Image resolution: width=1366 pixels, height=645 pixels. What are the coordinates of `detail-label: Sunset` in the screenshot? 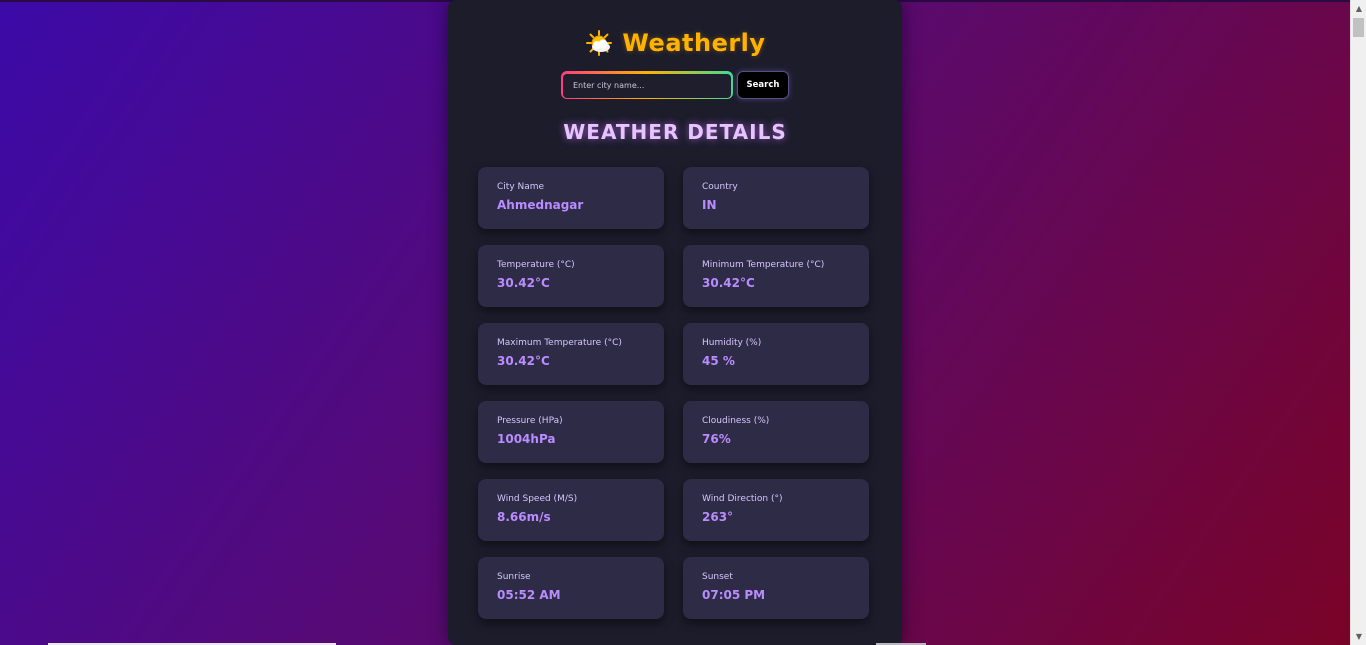 It's located at (717, 577).